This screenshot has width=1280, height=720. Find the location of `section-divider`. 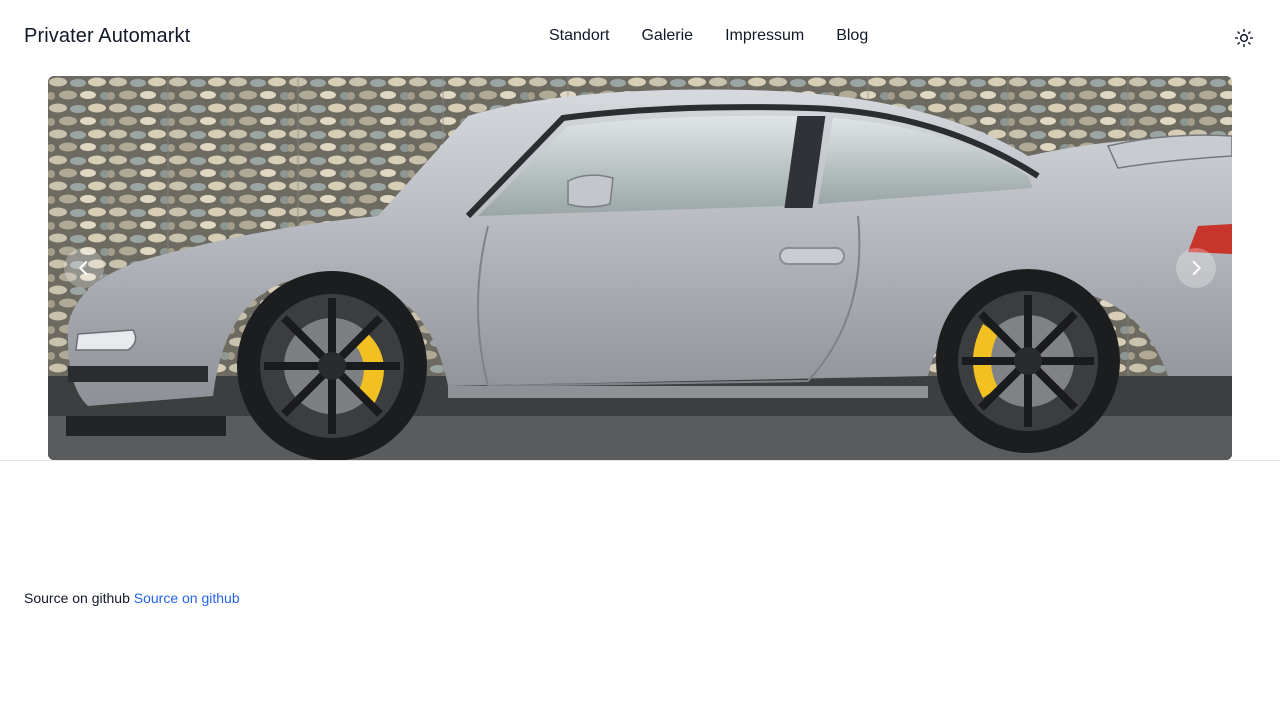

section-divider is located at coordinates (640, 460).